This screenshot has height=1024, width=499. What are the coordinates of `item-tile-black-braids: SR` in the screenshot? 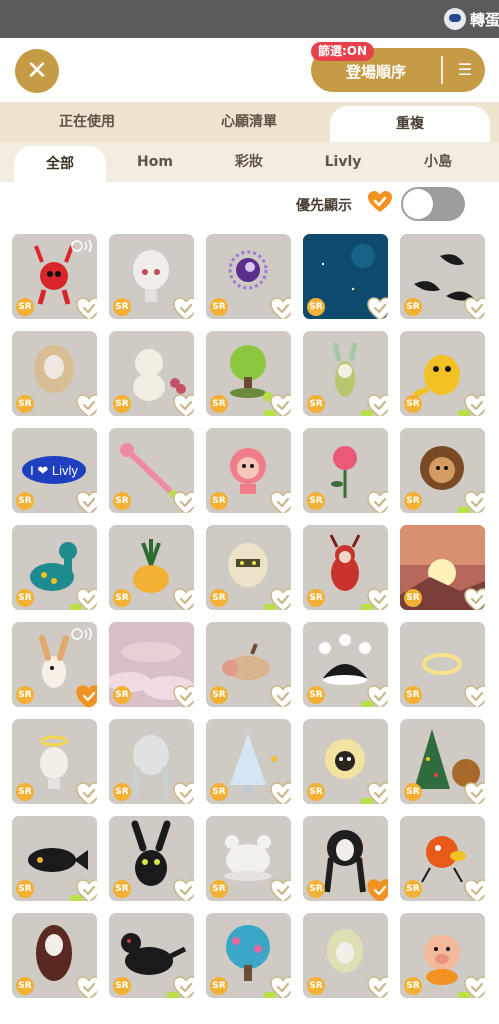 It's located at (345, 858).